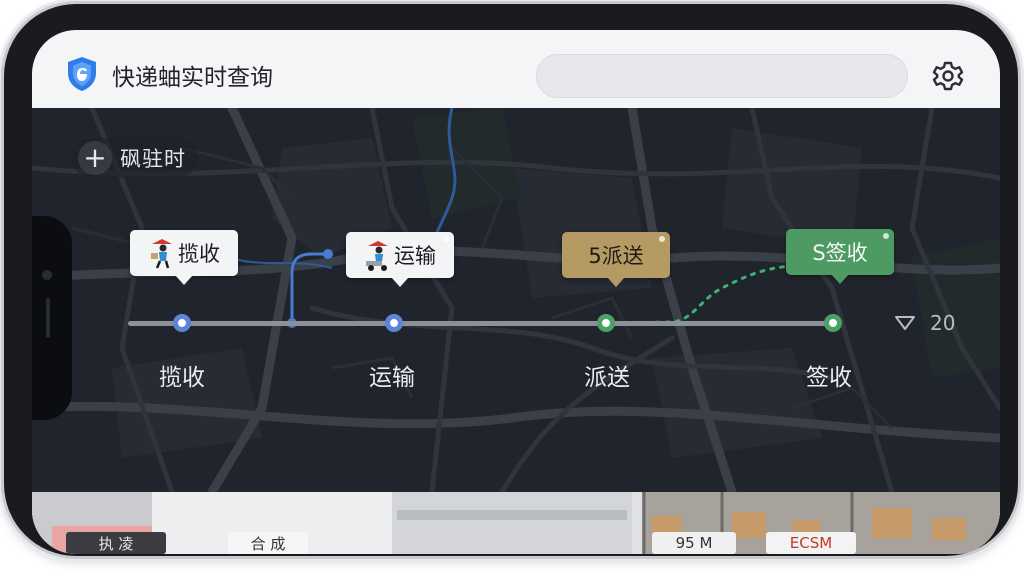  What do you see at coordinates (484, 323) in the screenshot?
I see `progress-track` at bounding box center [484, 323].